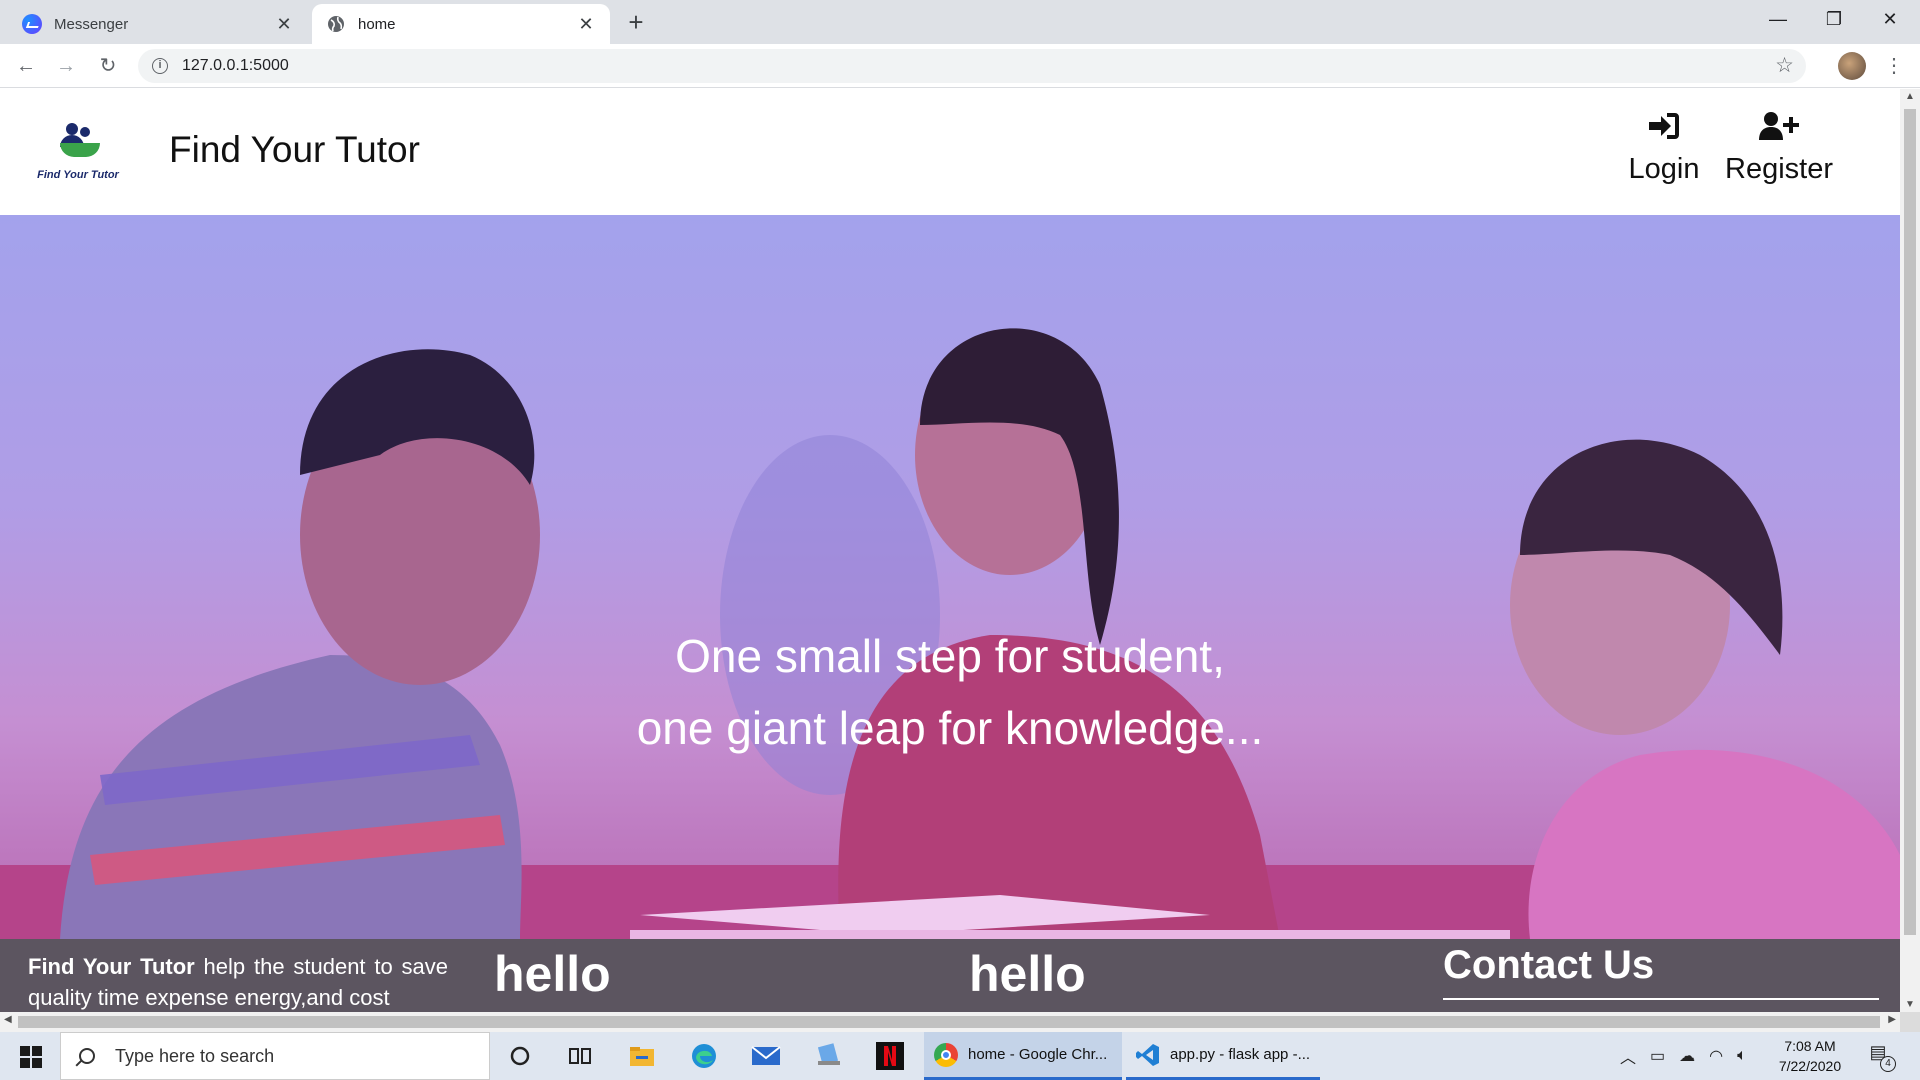 The height and width of the screenshot is (1080, 1920). What do you see at coordinates (580, 1056) in the screenshot?
I see `task-view-icon` at bounding box center [580, 1056].